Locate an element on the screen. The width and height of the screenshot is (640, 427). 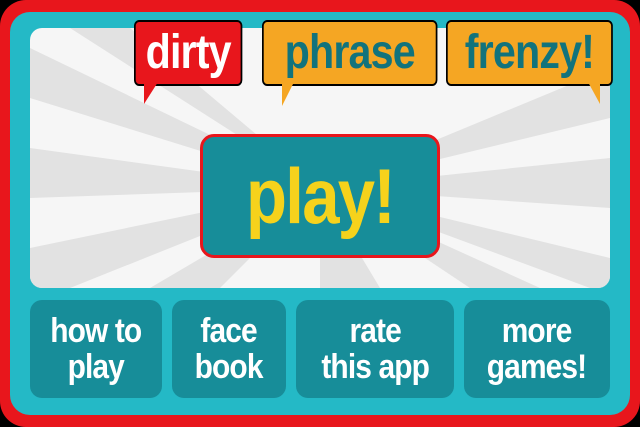
play-button-label: play! is located at coordinates (321, 195).